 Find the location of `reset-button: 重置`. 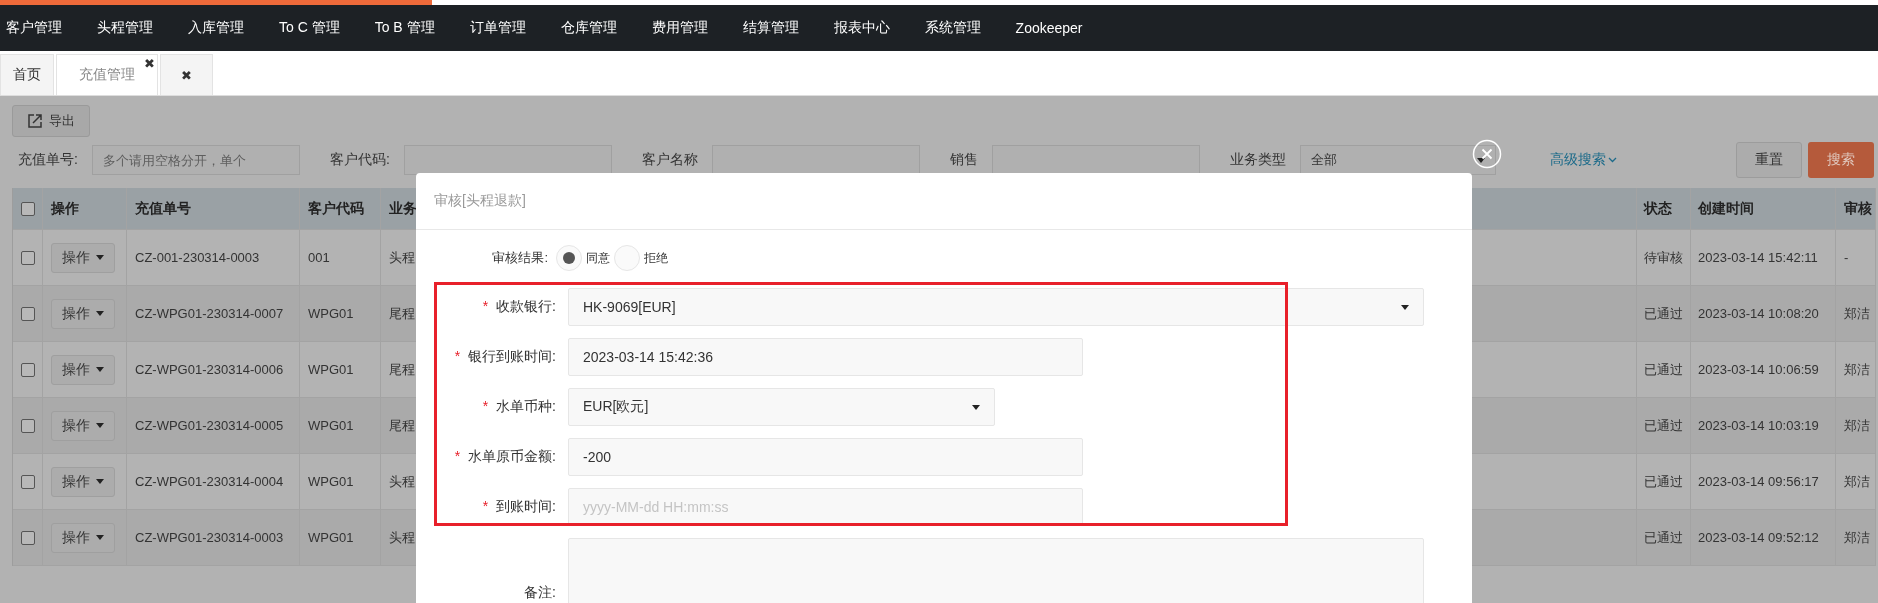

reset-button: 重置 is located at coordinates (1769, 160).